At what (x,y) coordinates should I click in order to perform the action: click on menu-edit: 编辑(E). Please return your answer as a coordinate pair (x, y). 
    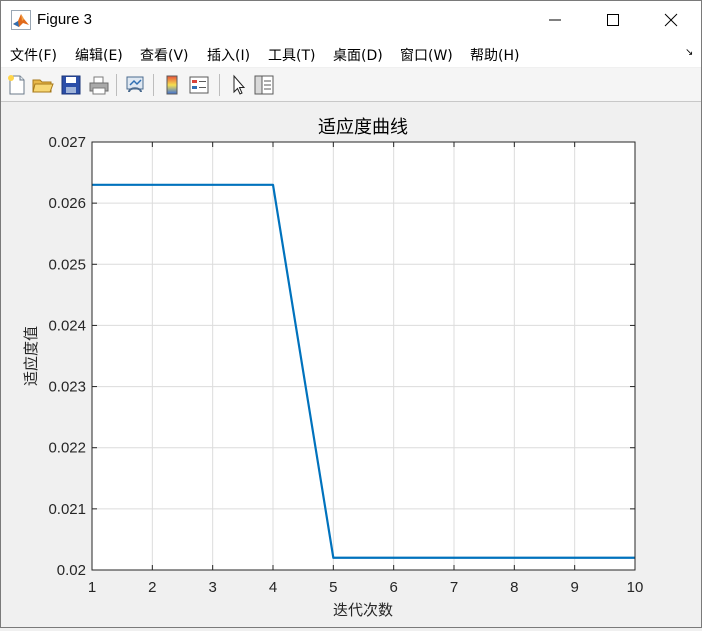
    Looking at the image, I should click on (99, 55).